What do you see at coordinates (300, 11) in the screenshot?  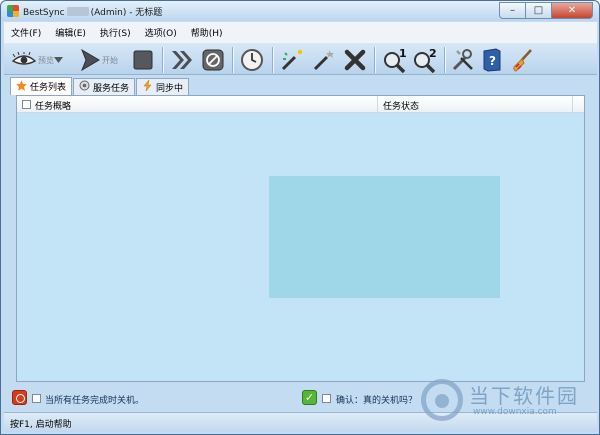 I see `title-bar: BestSync (Admin) - 无标题 – □ ✕` at bounding box center [300, 11].